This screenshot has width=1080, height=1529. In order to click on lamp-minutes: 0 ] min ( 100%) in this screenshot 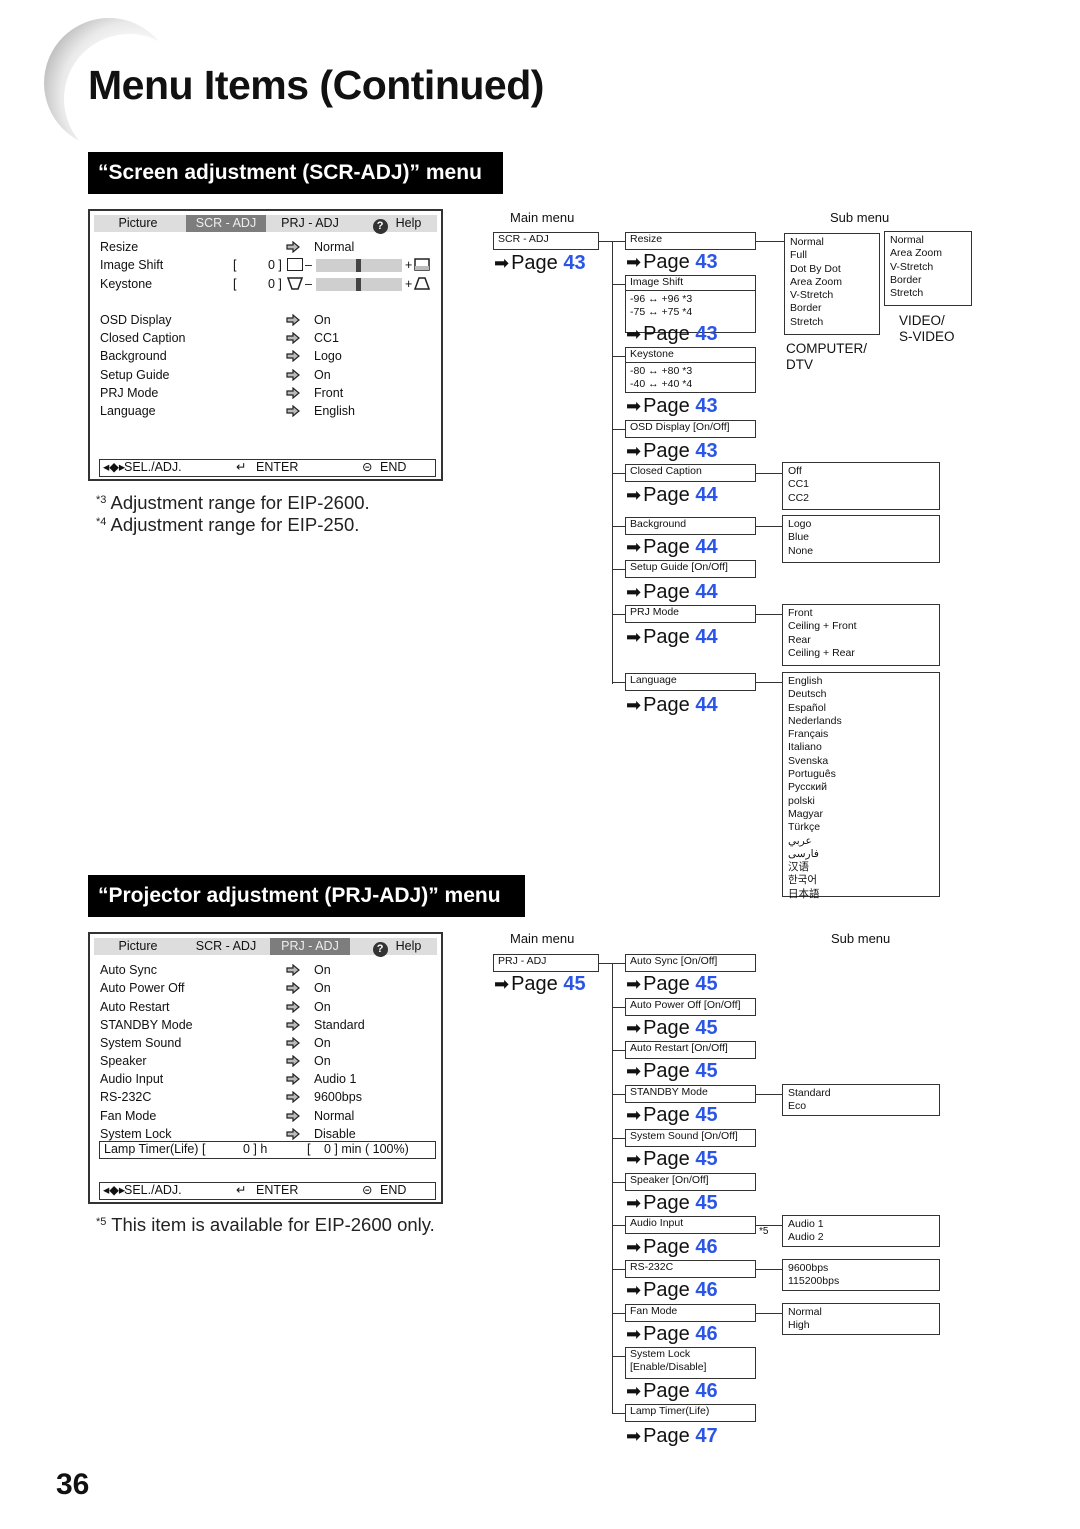, I will do `click(366, 1149)`.